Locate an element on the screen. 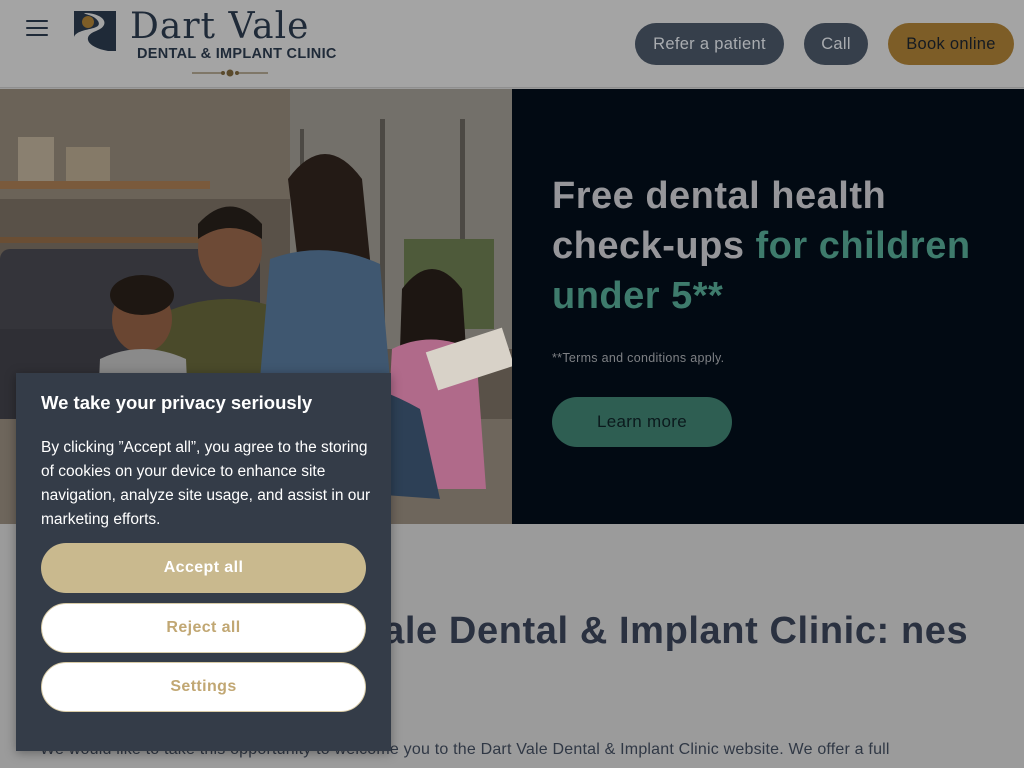  hamburger-icon is located at coordinates (37, 29).